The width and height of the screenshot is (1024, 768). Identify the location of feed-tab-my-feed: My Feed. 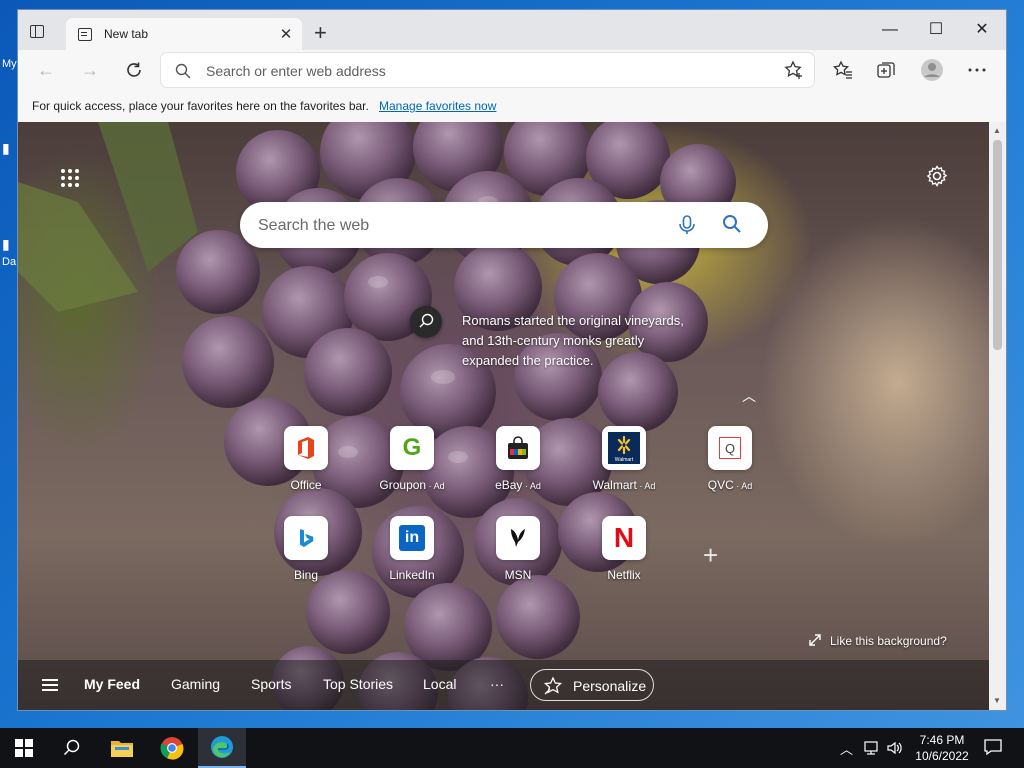
(112, 684).